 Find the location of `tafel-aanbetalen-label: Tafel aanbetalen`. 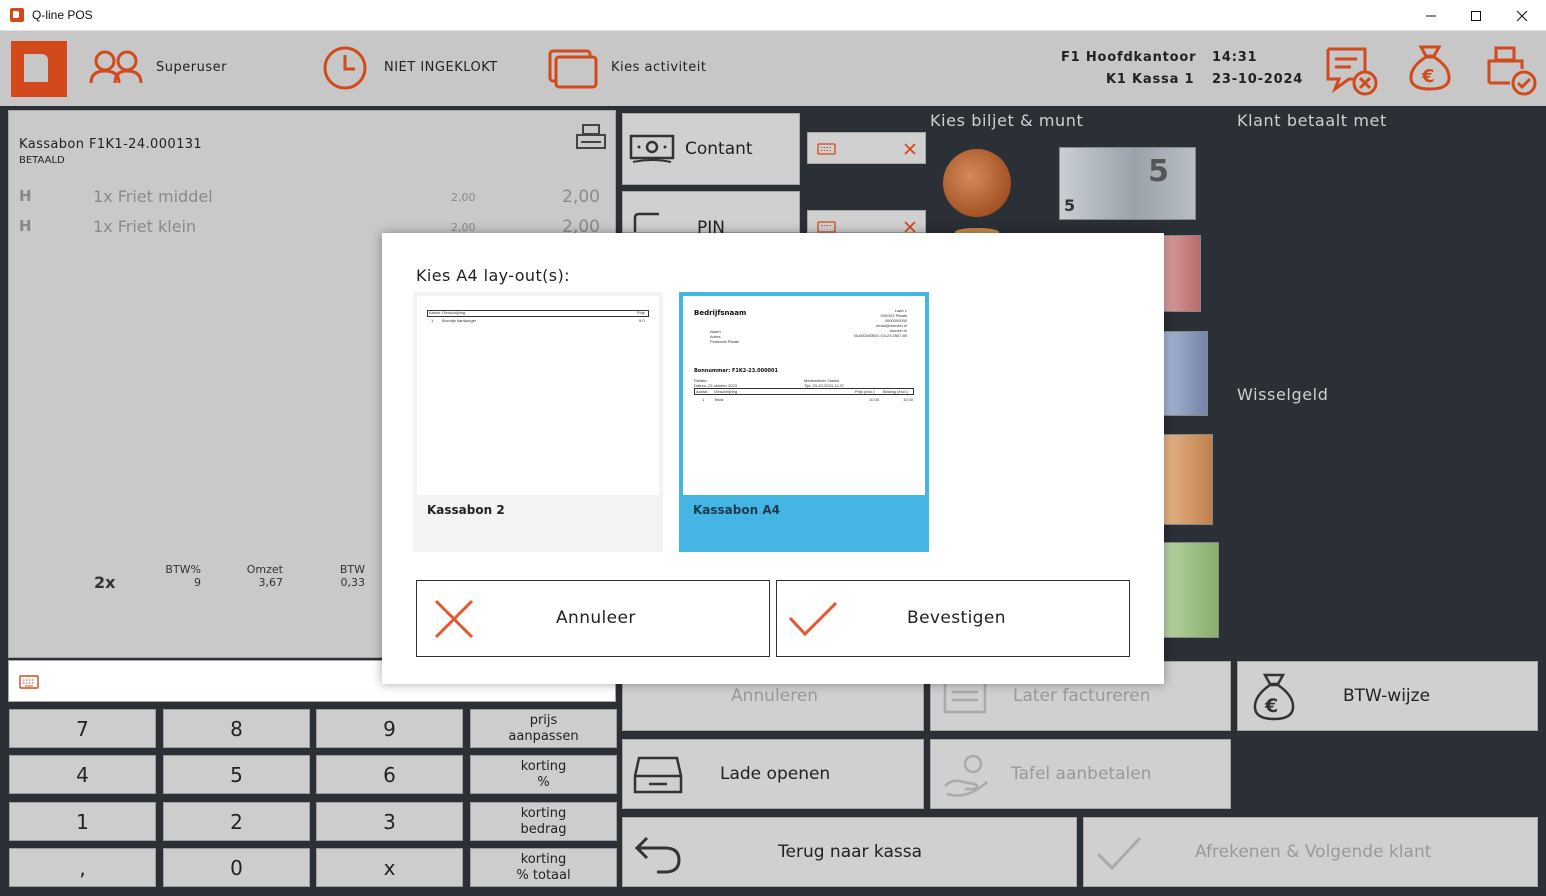

tafel-aanbetalen-label: Tafel aanbetalen is located at coordinates (1081, 774).